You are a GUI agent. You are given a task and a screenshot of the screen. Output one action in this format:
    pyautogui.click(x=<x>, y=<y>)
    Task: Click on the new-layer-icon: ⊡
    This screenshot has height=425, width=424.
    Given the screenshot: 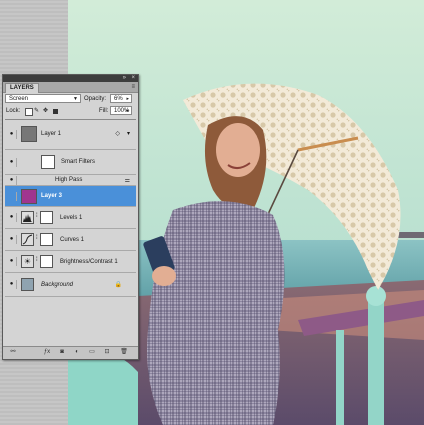 What is the action you would take?
    pyautogui.click(x=107, y=352)
    